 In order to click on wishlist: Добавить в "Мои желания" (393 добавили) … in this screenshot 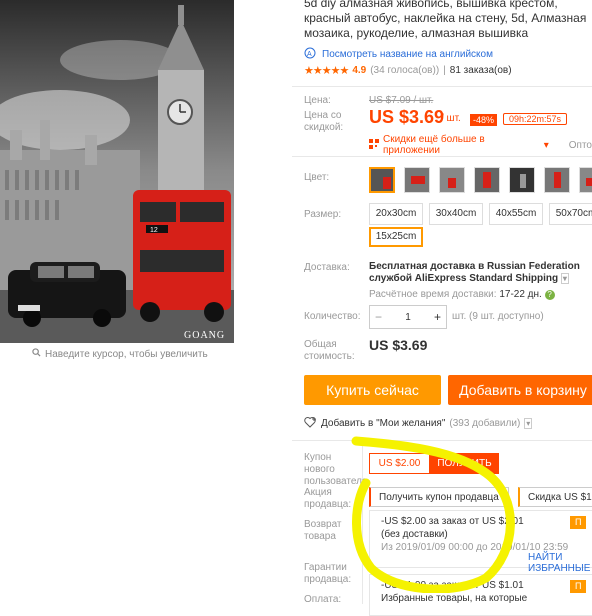, I will do `click(418, 423)`.